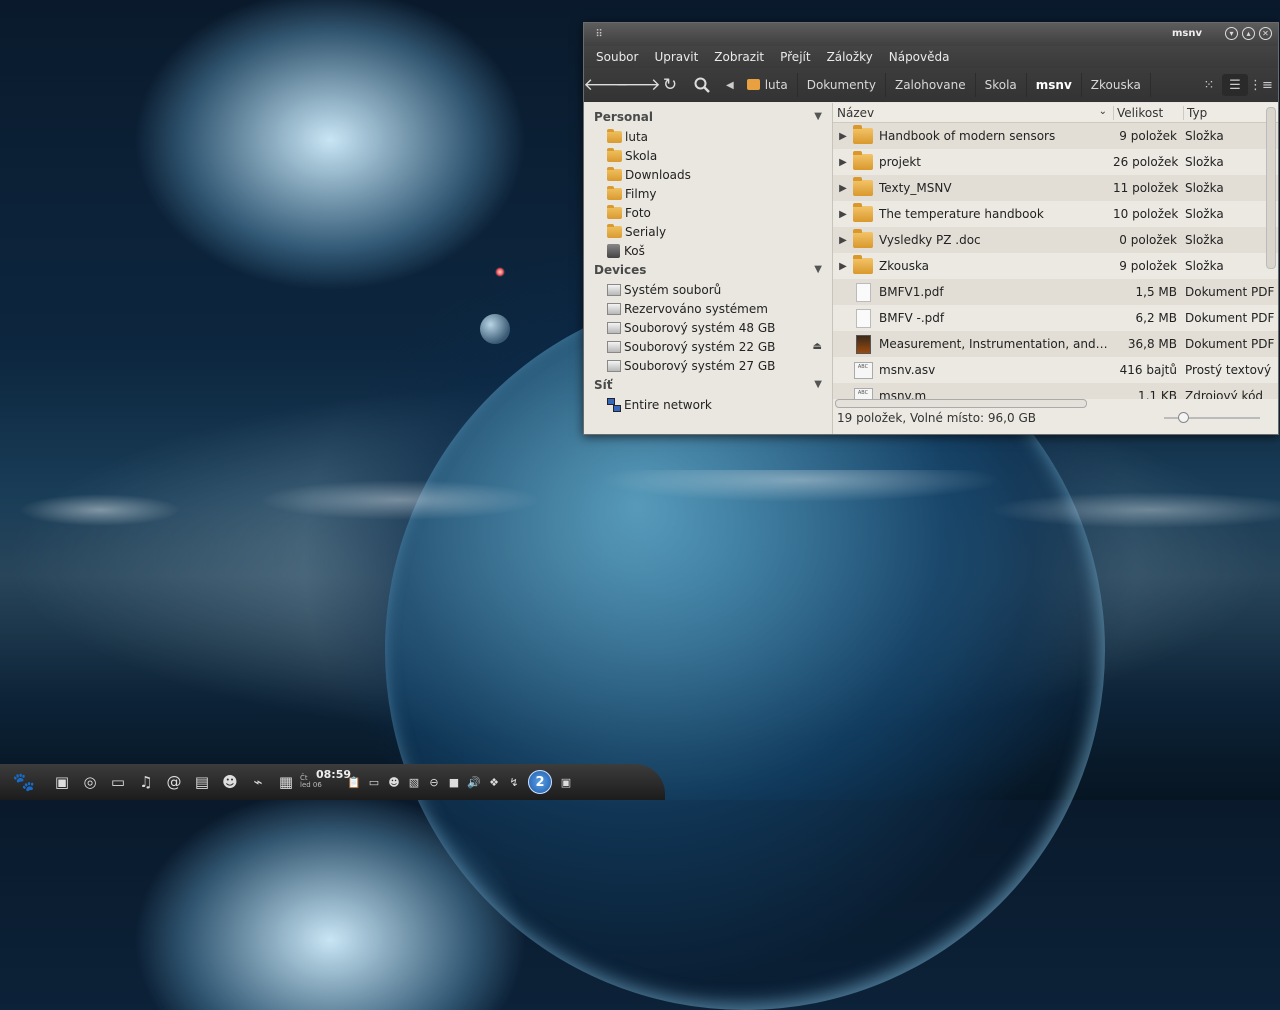 This screenshot has height=1010, width=1280. What do you see at coordinates (708, 385) in the screenshot?
I see `section-network: Síť ▼` at bounding box center [708, 385].